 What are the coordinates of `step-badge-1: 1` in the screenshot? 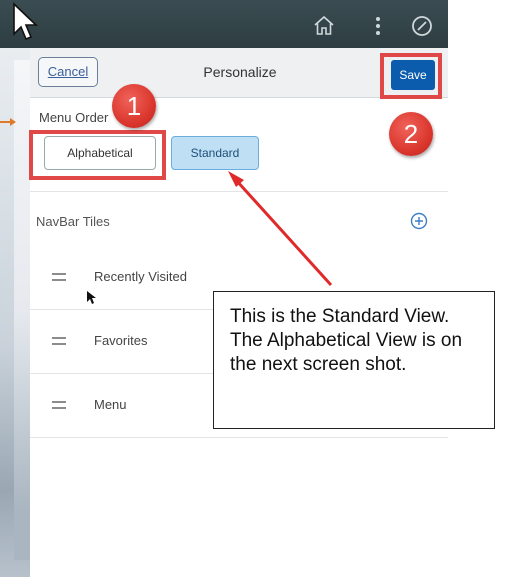 It's located at (134, 106).